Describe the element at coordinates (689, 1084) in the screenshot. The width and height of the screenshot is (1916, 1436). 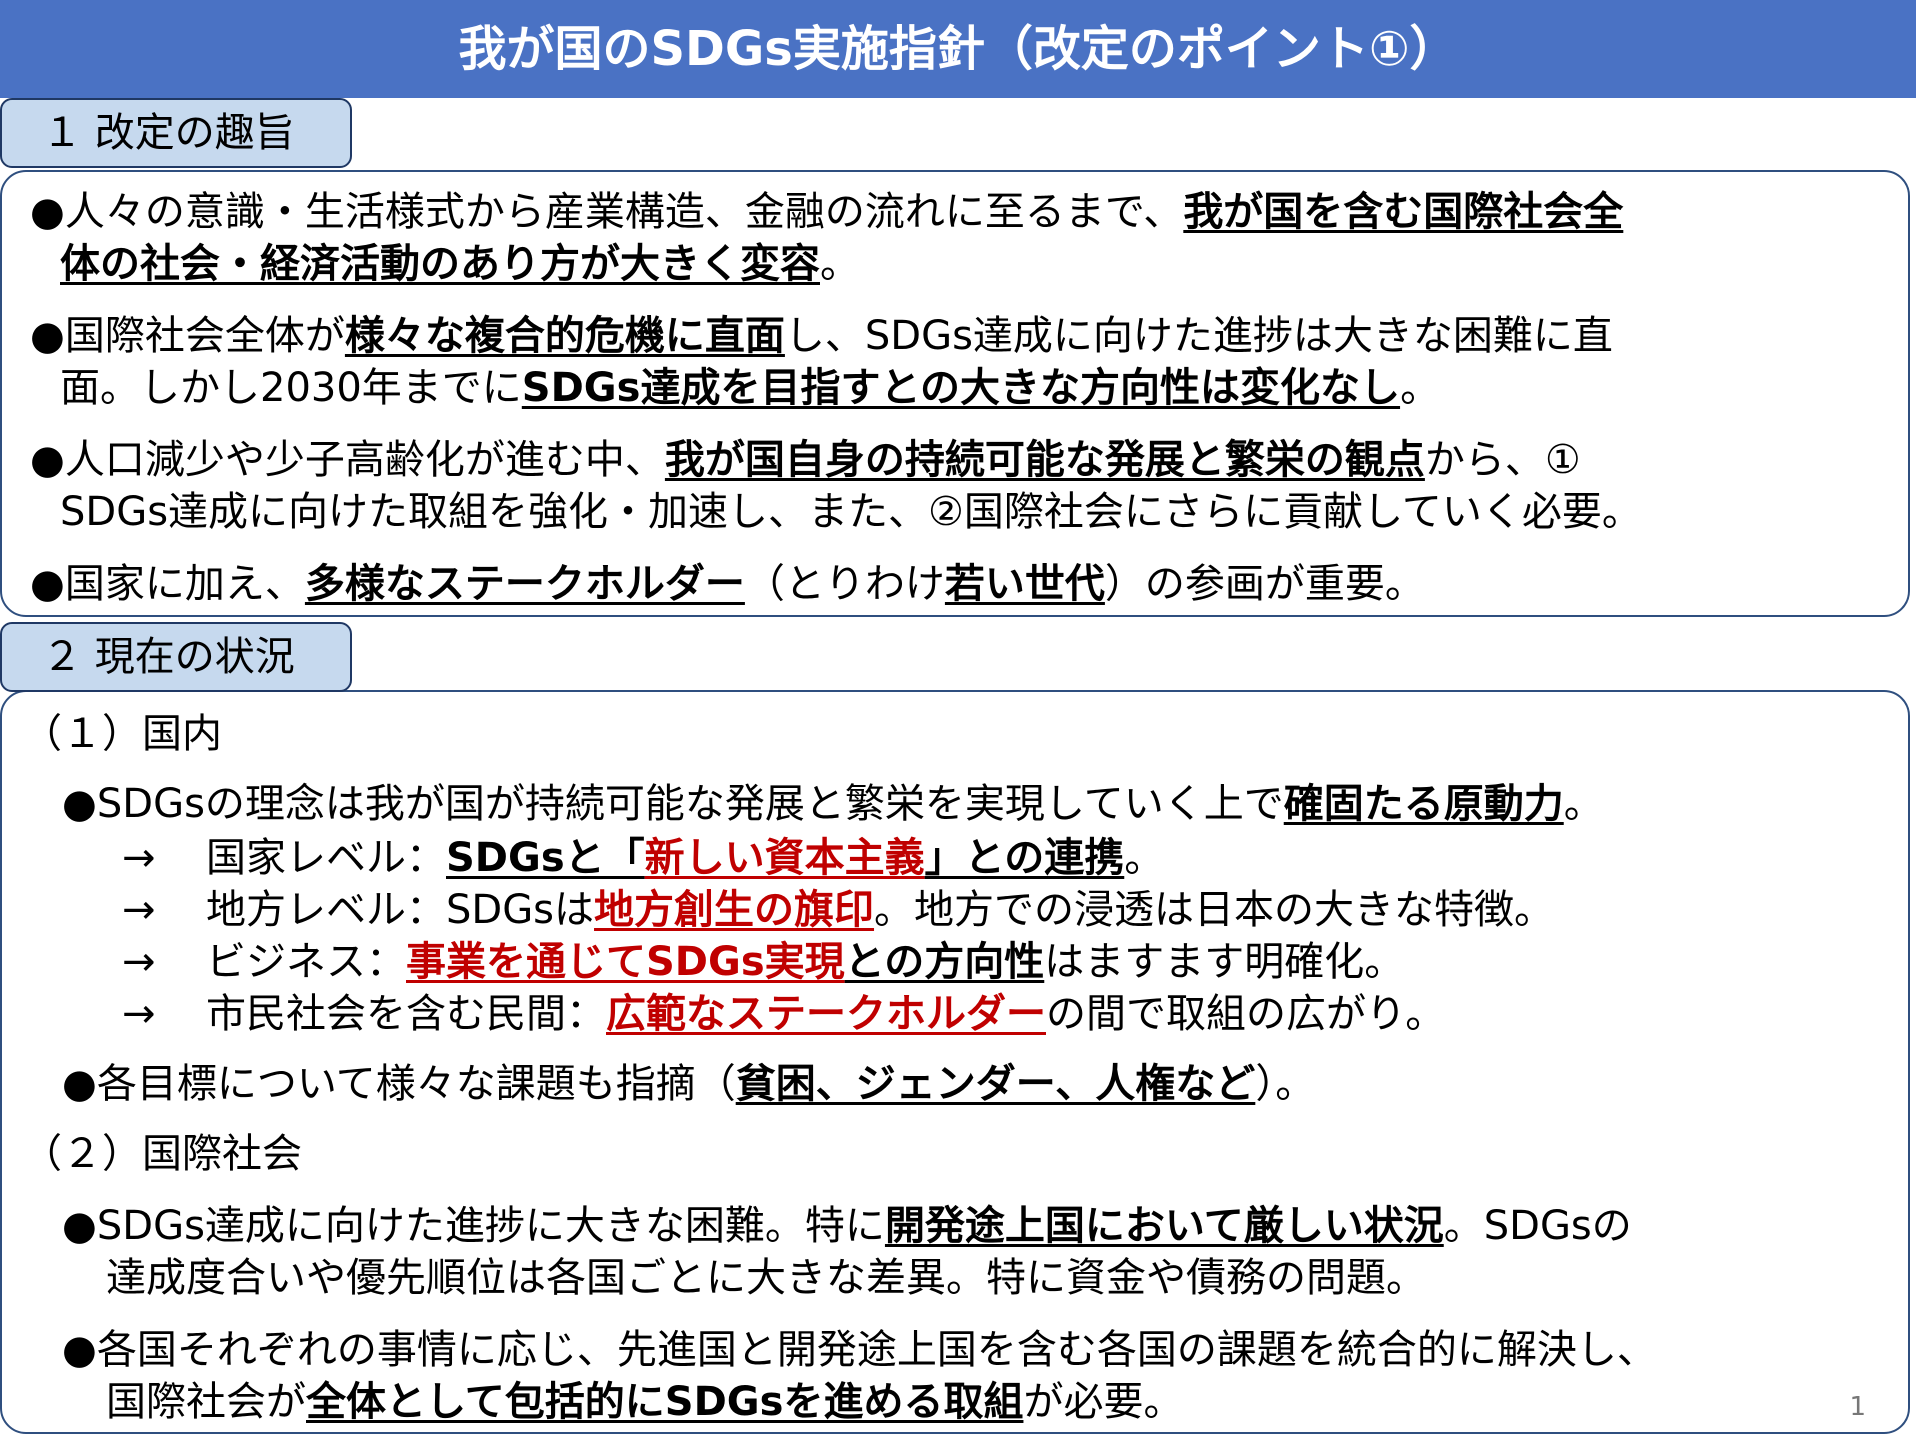
I see `domestic-bullet-2: ●各目標について様々な課題も指摘（貧困、ジェンダー、人権など）。` at that location.